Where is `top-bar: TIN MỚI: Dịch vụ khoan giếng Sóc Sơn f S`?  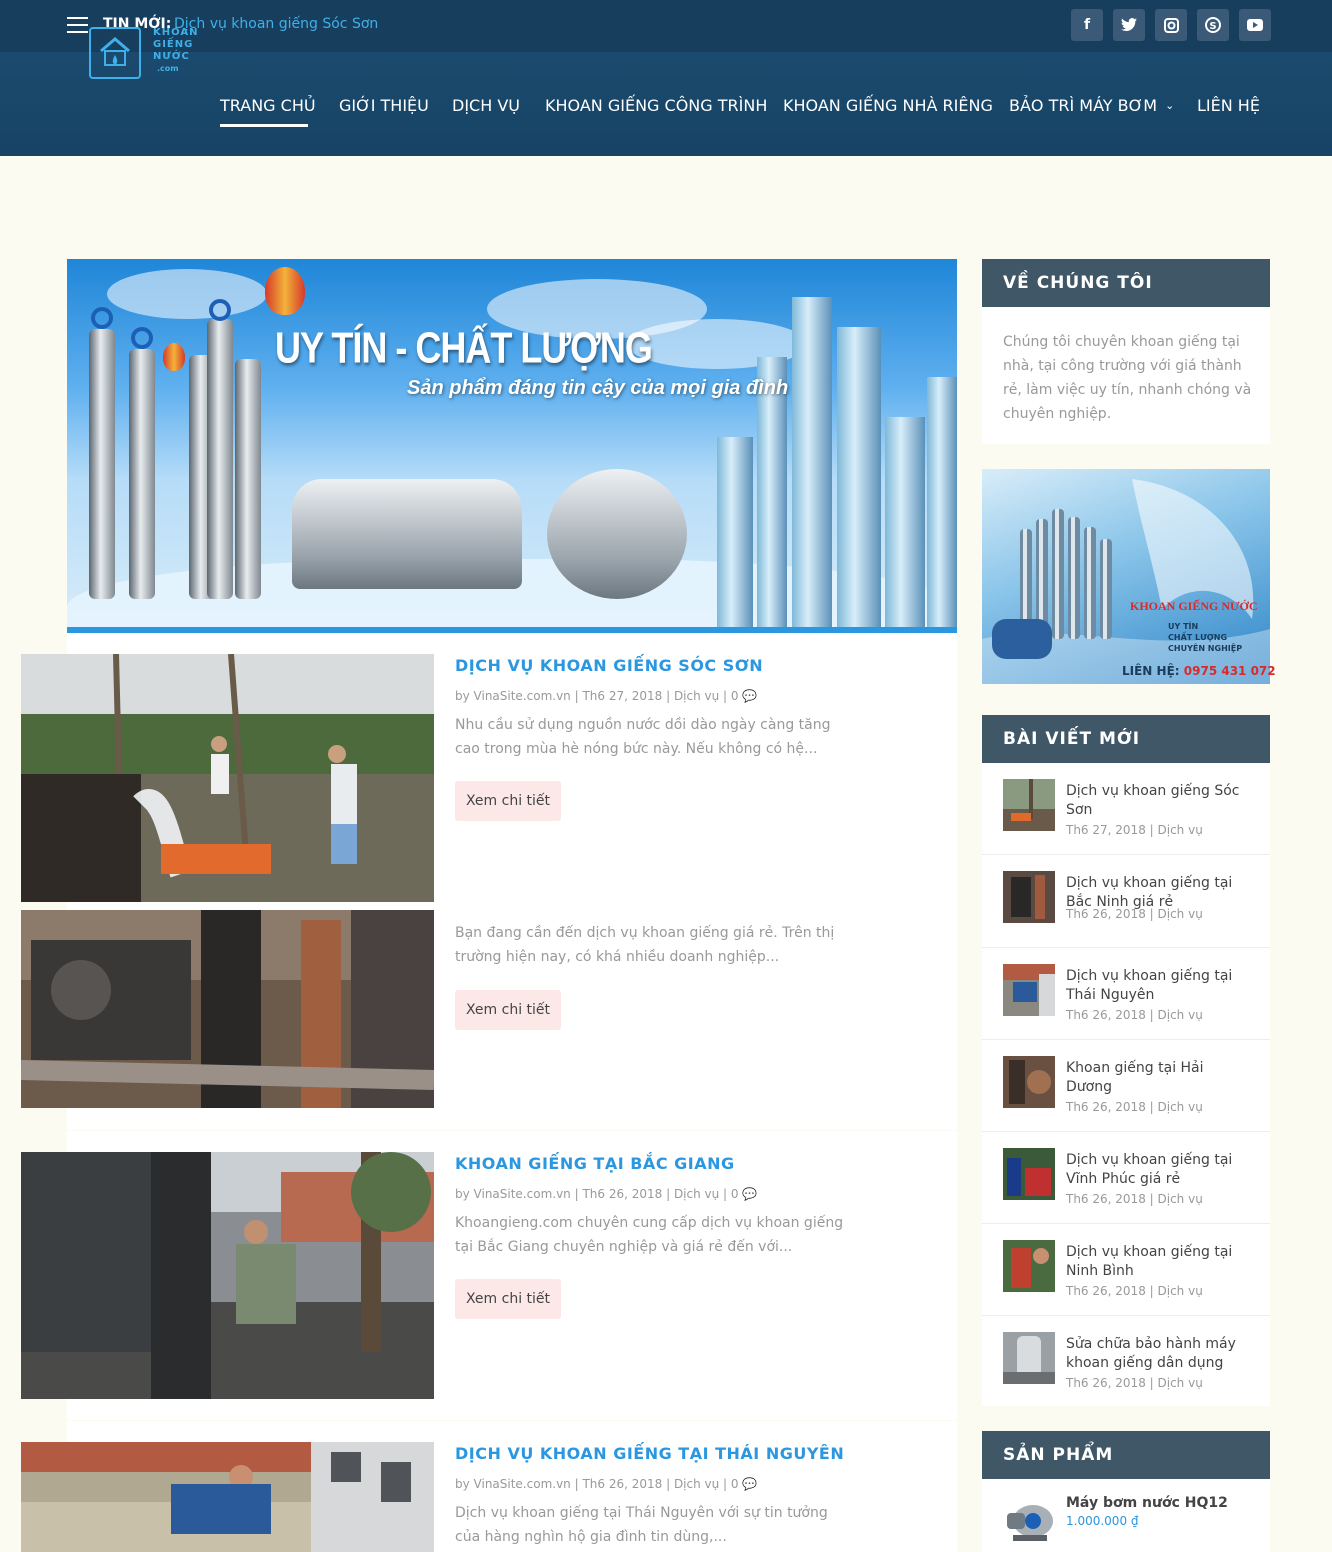 top-bar: TIN MỚI: Dịch vụ khoan giếng Sóc Sơn f S is located at coordinates (666, 26).